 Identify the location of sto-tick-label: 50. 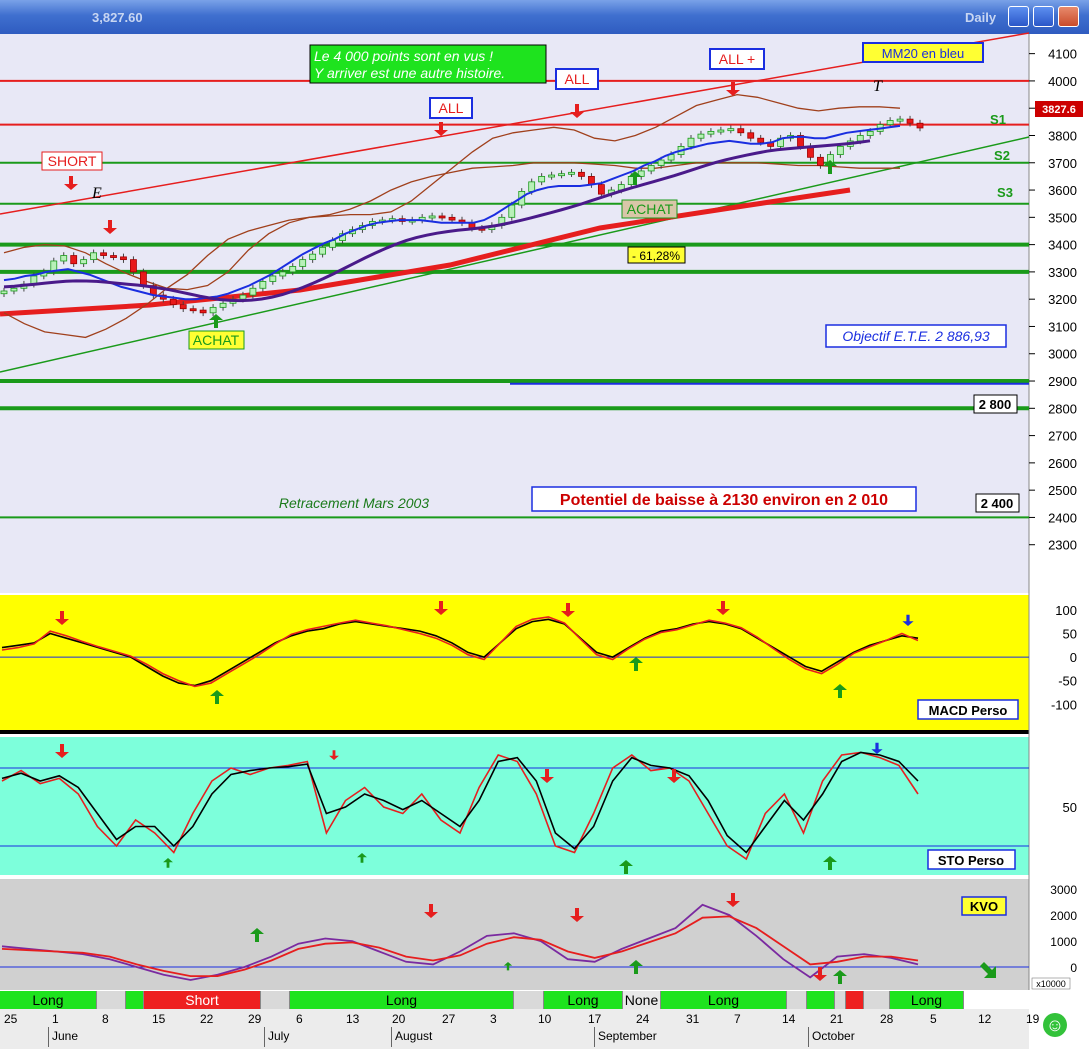
(1070, 807).